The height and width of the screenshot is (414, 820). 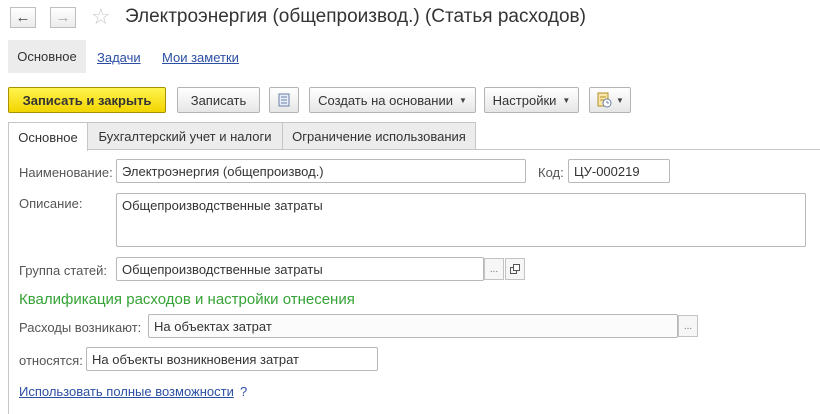 I want to click on save-label: Записать, so click(x=218, y=100).